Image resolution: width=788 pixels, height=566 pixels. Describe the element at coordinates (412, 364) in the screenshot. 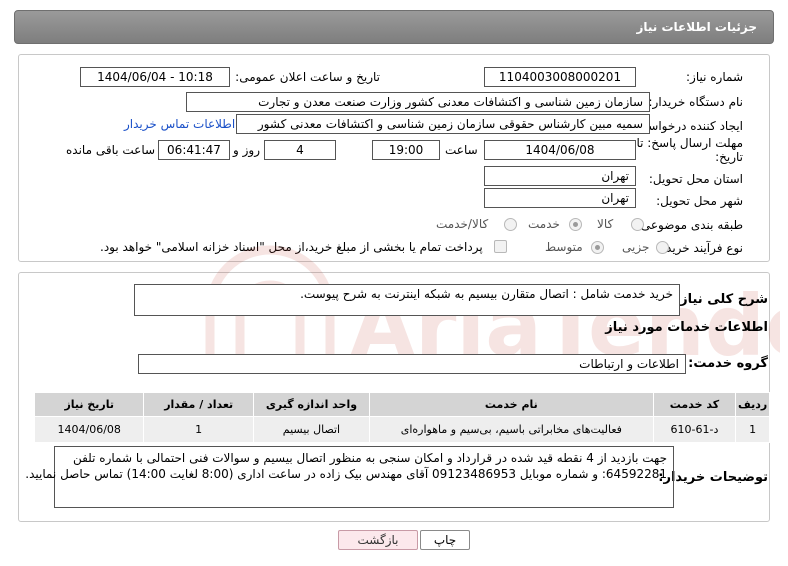

I see `service-group-field: اطلاعات و ارتباطات` at that location.